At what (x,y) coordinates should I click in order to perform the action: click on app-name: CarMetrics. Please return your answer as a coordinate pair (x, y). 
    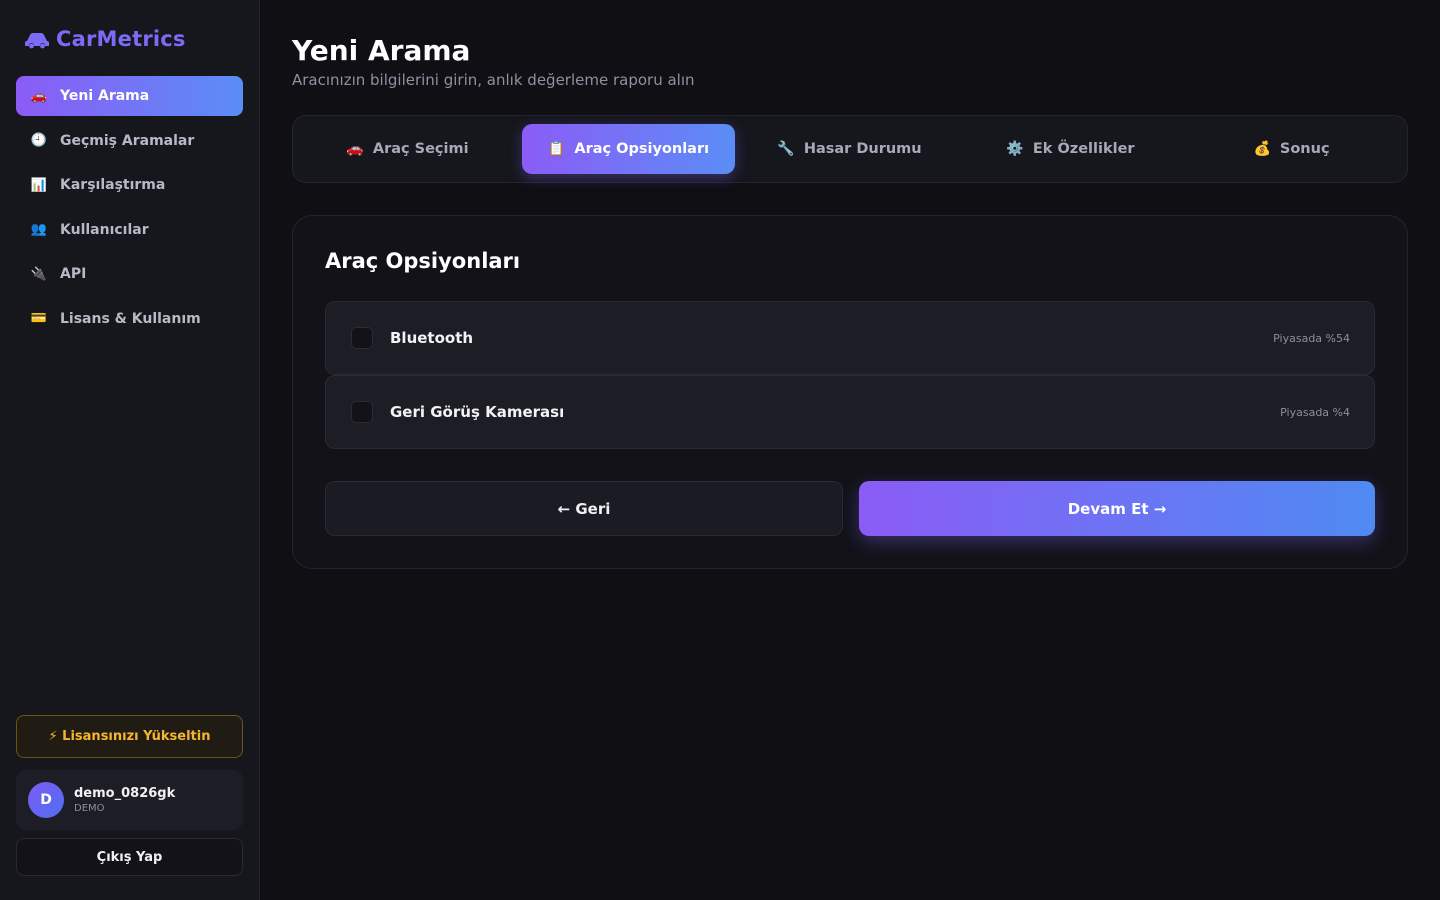
    Looking at the image, I should click on (121, 39).